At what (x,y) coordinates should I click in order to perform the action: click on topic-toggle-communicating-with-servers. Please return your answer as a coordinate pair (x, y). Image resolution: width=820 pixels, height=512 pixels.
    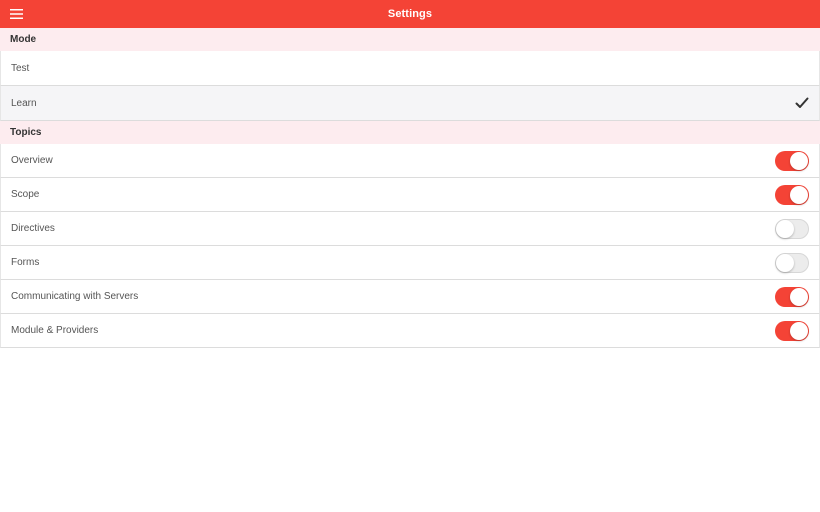
    Looking at the image, I should click on (792, 296).